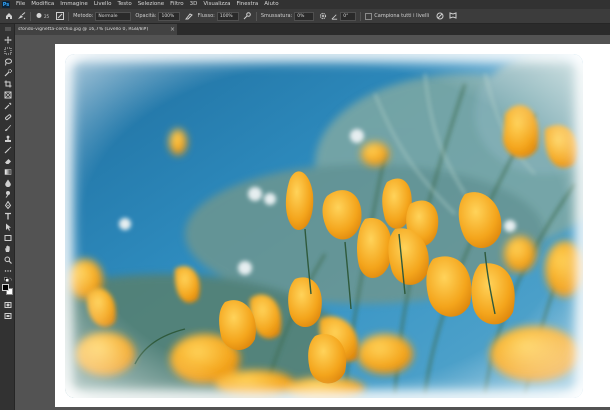 The image size is (610, 410). What do you see at coordinates (7, 237) in the screenshot?
I see `rectangle-tool-icon` at bounding box center [7, 237].